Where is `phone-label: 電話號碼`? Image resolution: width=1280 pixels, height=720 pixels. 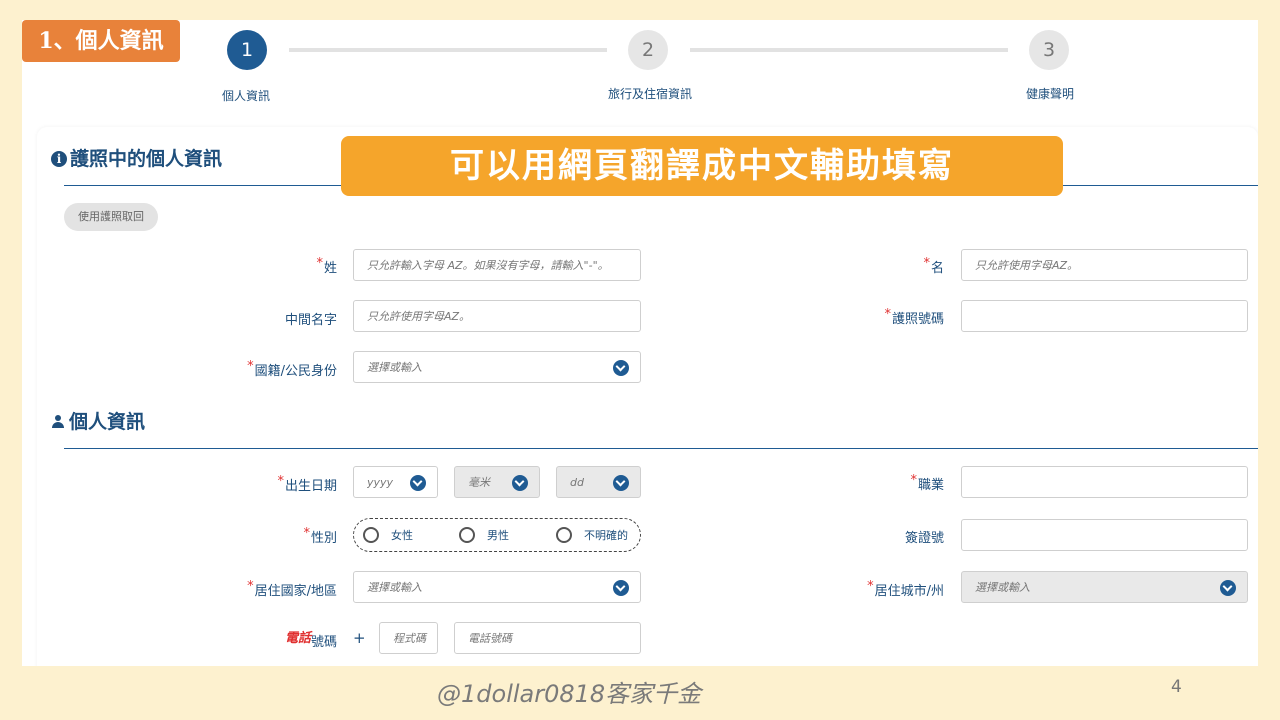
phone-label: 電話號碼 is located at coordinates (310, 640).